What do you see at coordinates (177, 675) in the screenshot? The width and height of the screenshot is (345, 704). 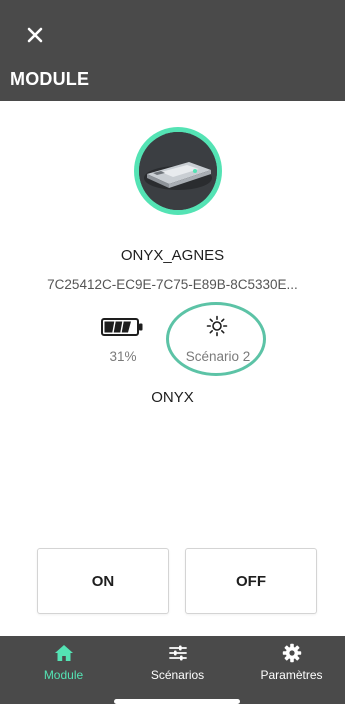 I see `nav-label-scenarios: Scénarios` at bounding box center [177, 675].